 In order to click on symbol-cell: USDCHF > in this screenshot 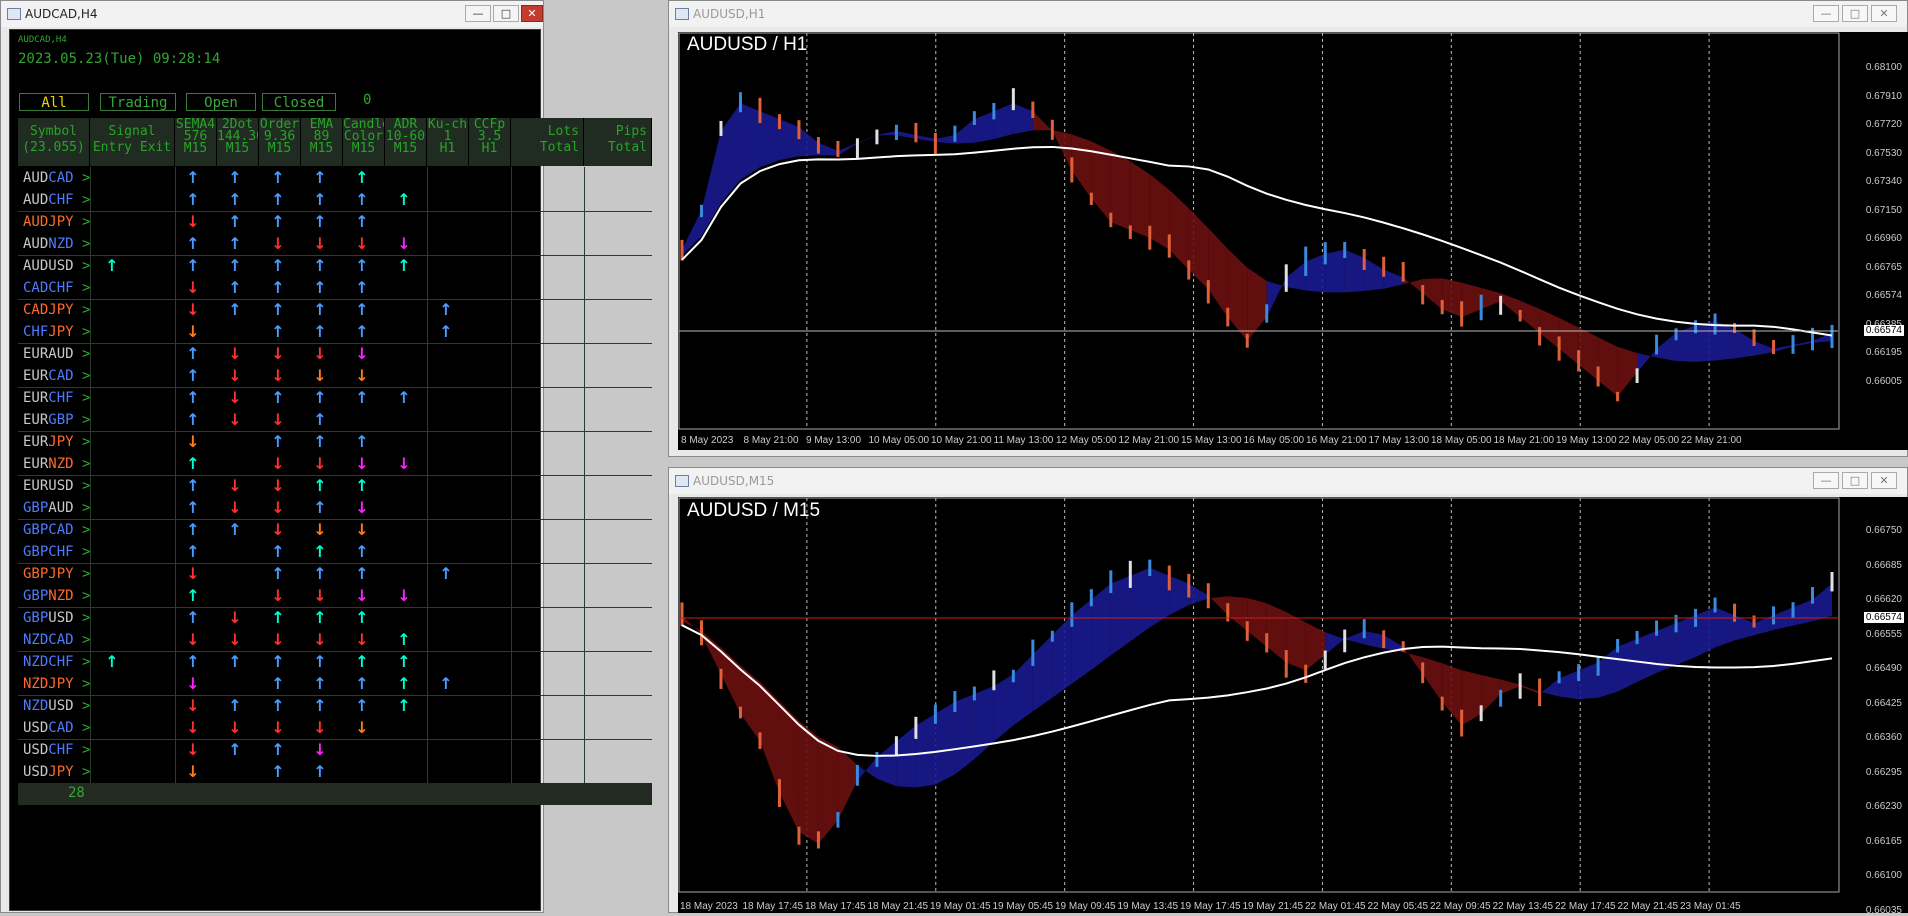, I will do `click(56, 750)`.